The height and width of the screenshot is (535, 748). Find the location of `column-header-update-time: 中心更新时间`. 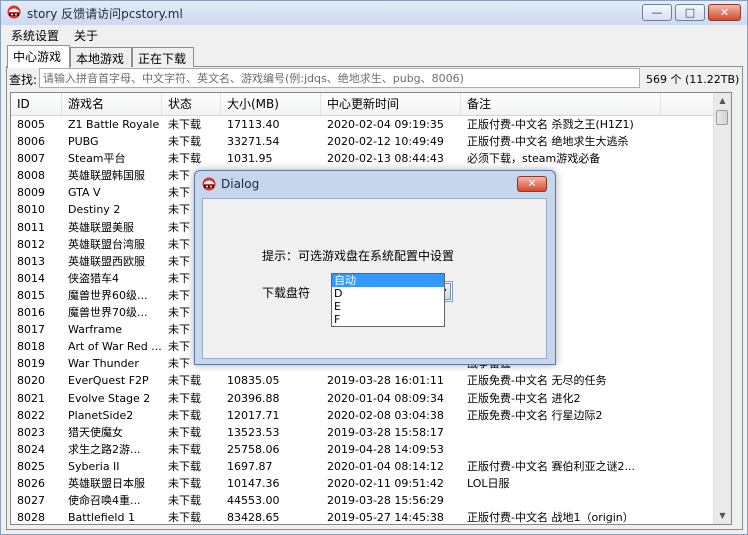

column-header-update-time: 中心更新时间 is located at coordinates (391, 104).